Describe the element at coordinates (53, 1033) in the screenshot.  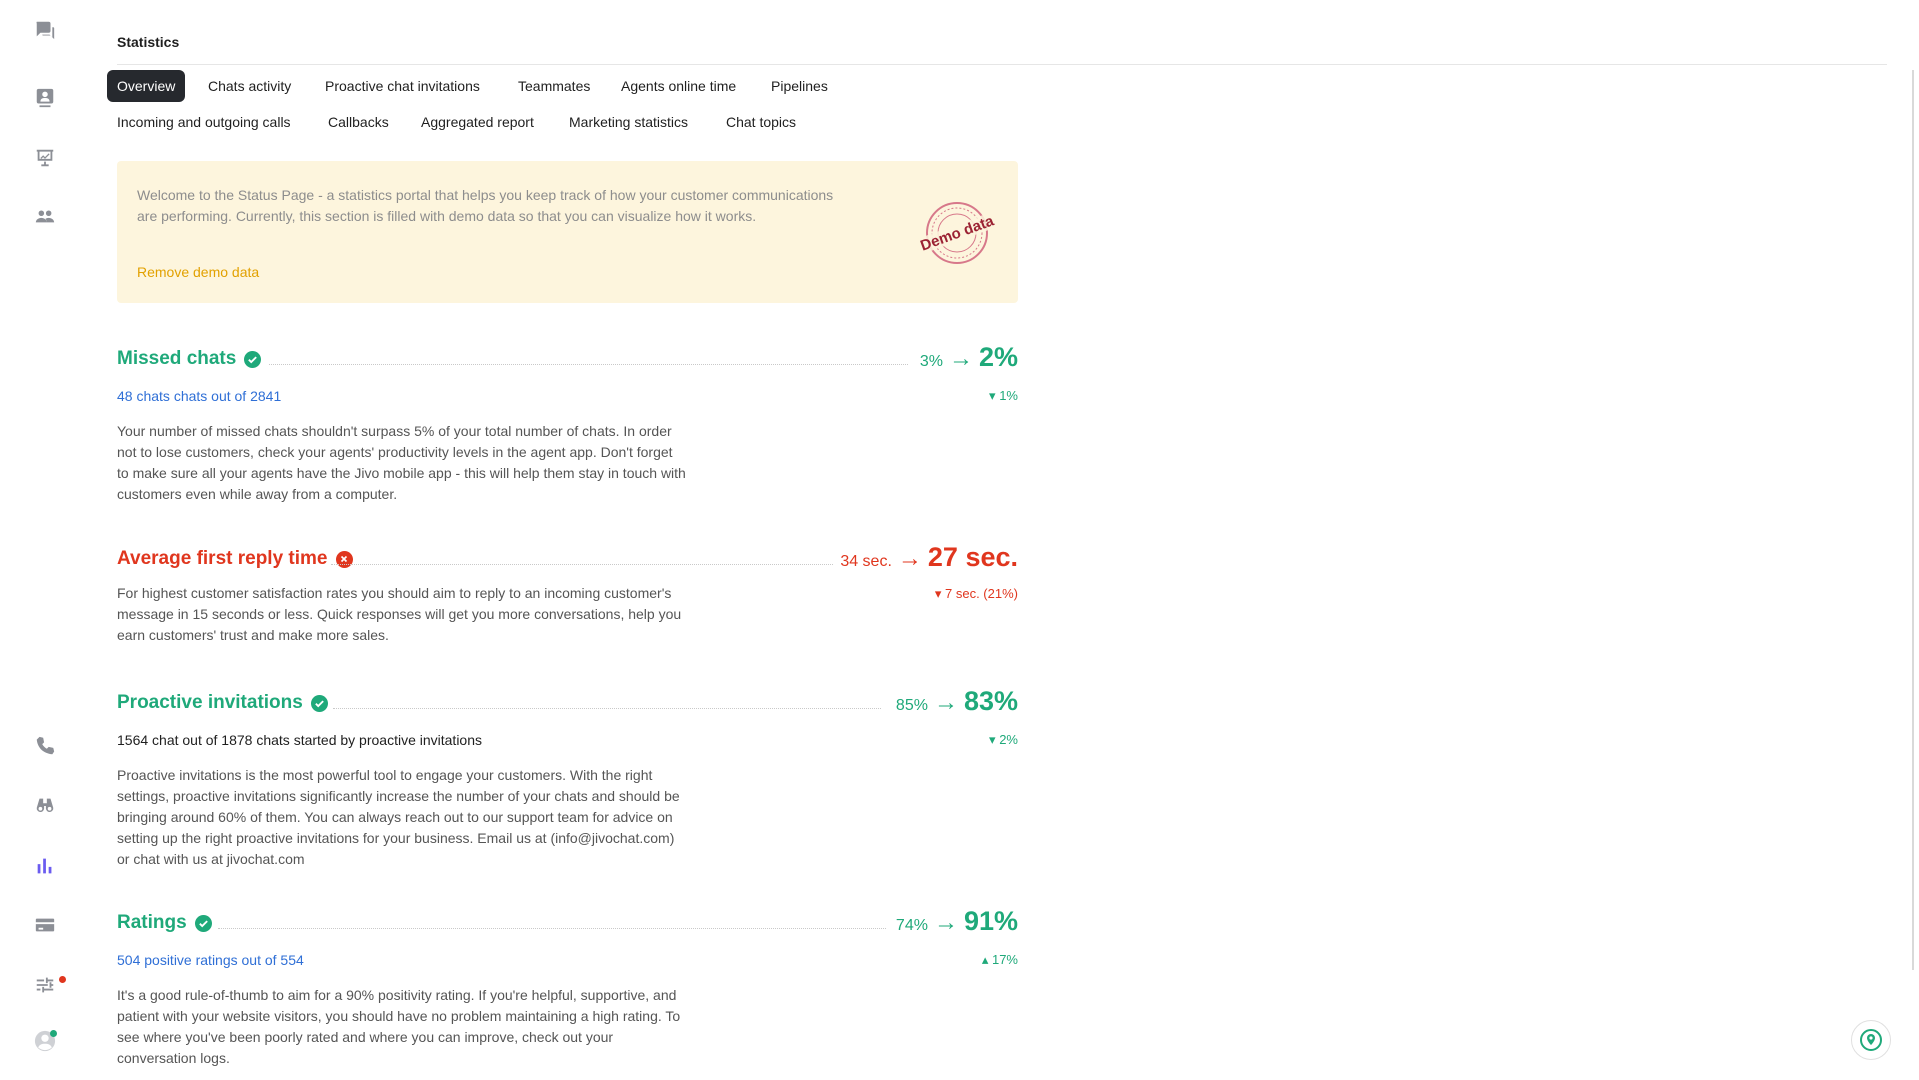
I see `online-status-dot` at that location.